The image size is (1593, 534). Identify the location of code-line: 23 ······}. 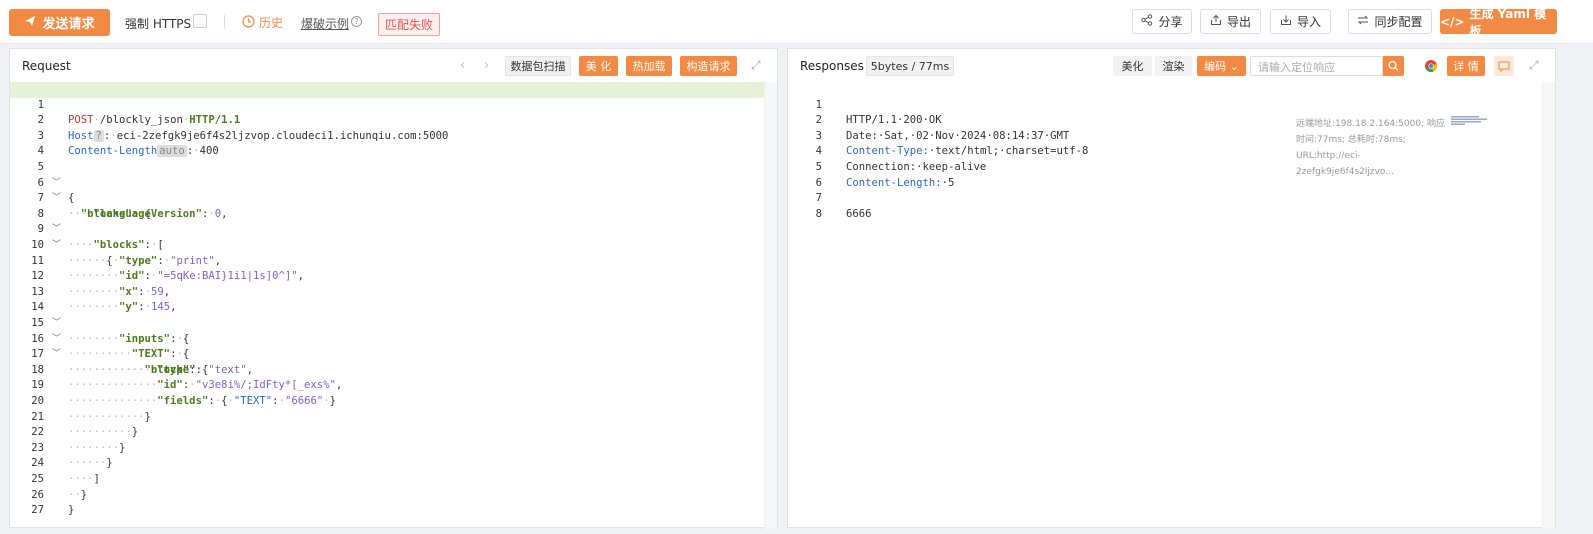
(393, 447).